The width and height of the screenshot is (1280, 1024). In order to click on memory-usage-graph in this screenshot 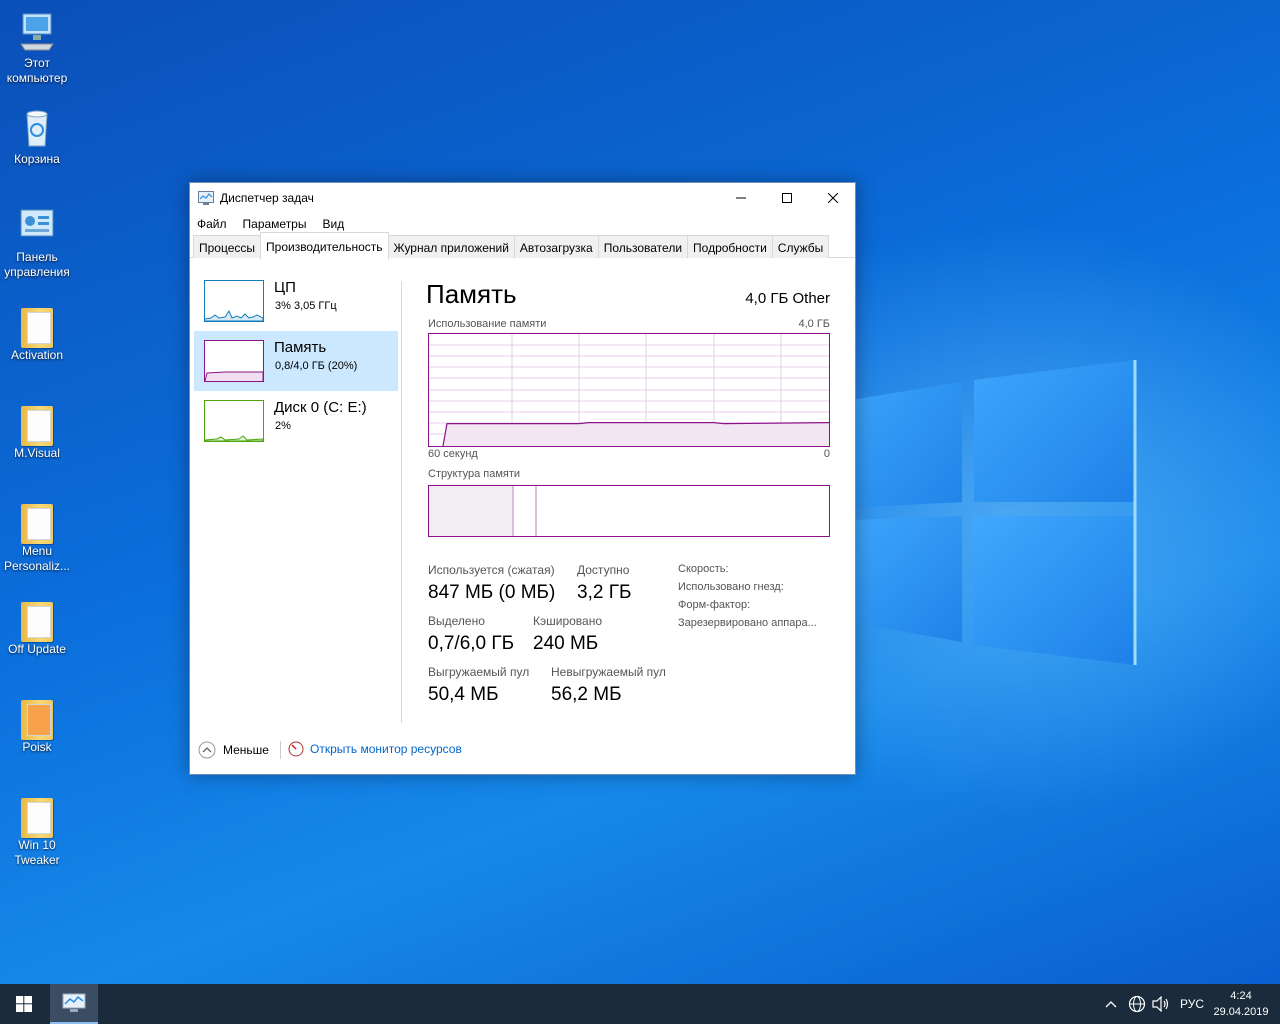, I will do `click(629, 390)`.